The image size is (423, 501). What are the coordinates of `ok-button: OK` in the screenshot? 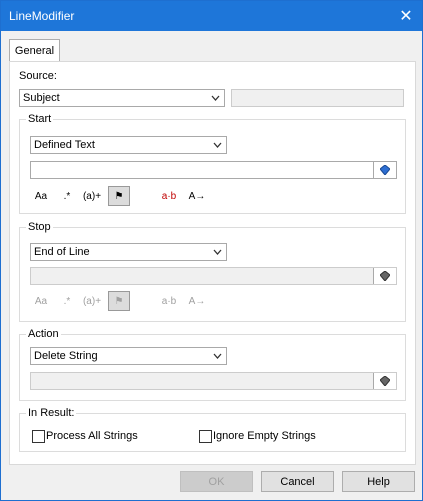 It's located at (216, 481).